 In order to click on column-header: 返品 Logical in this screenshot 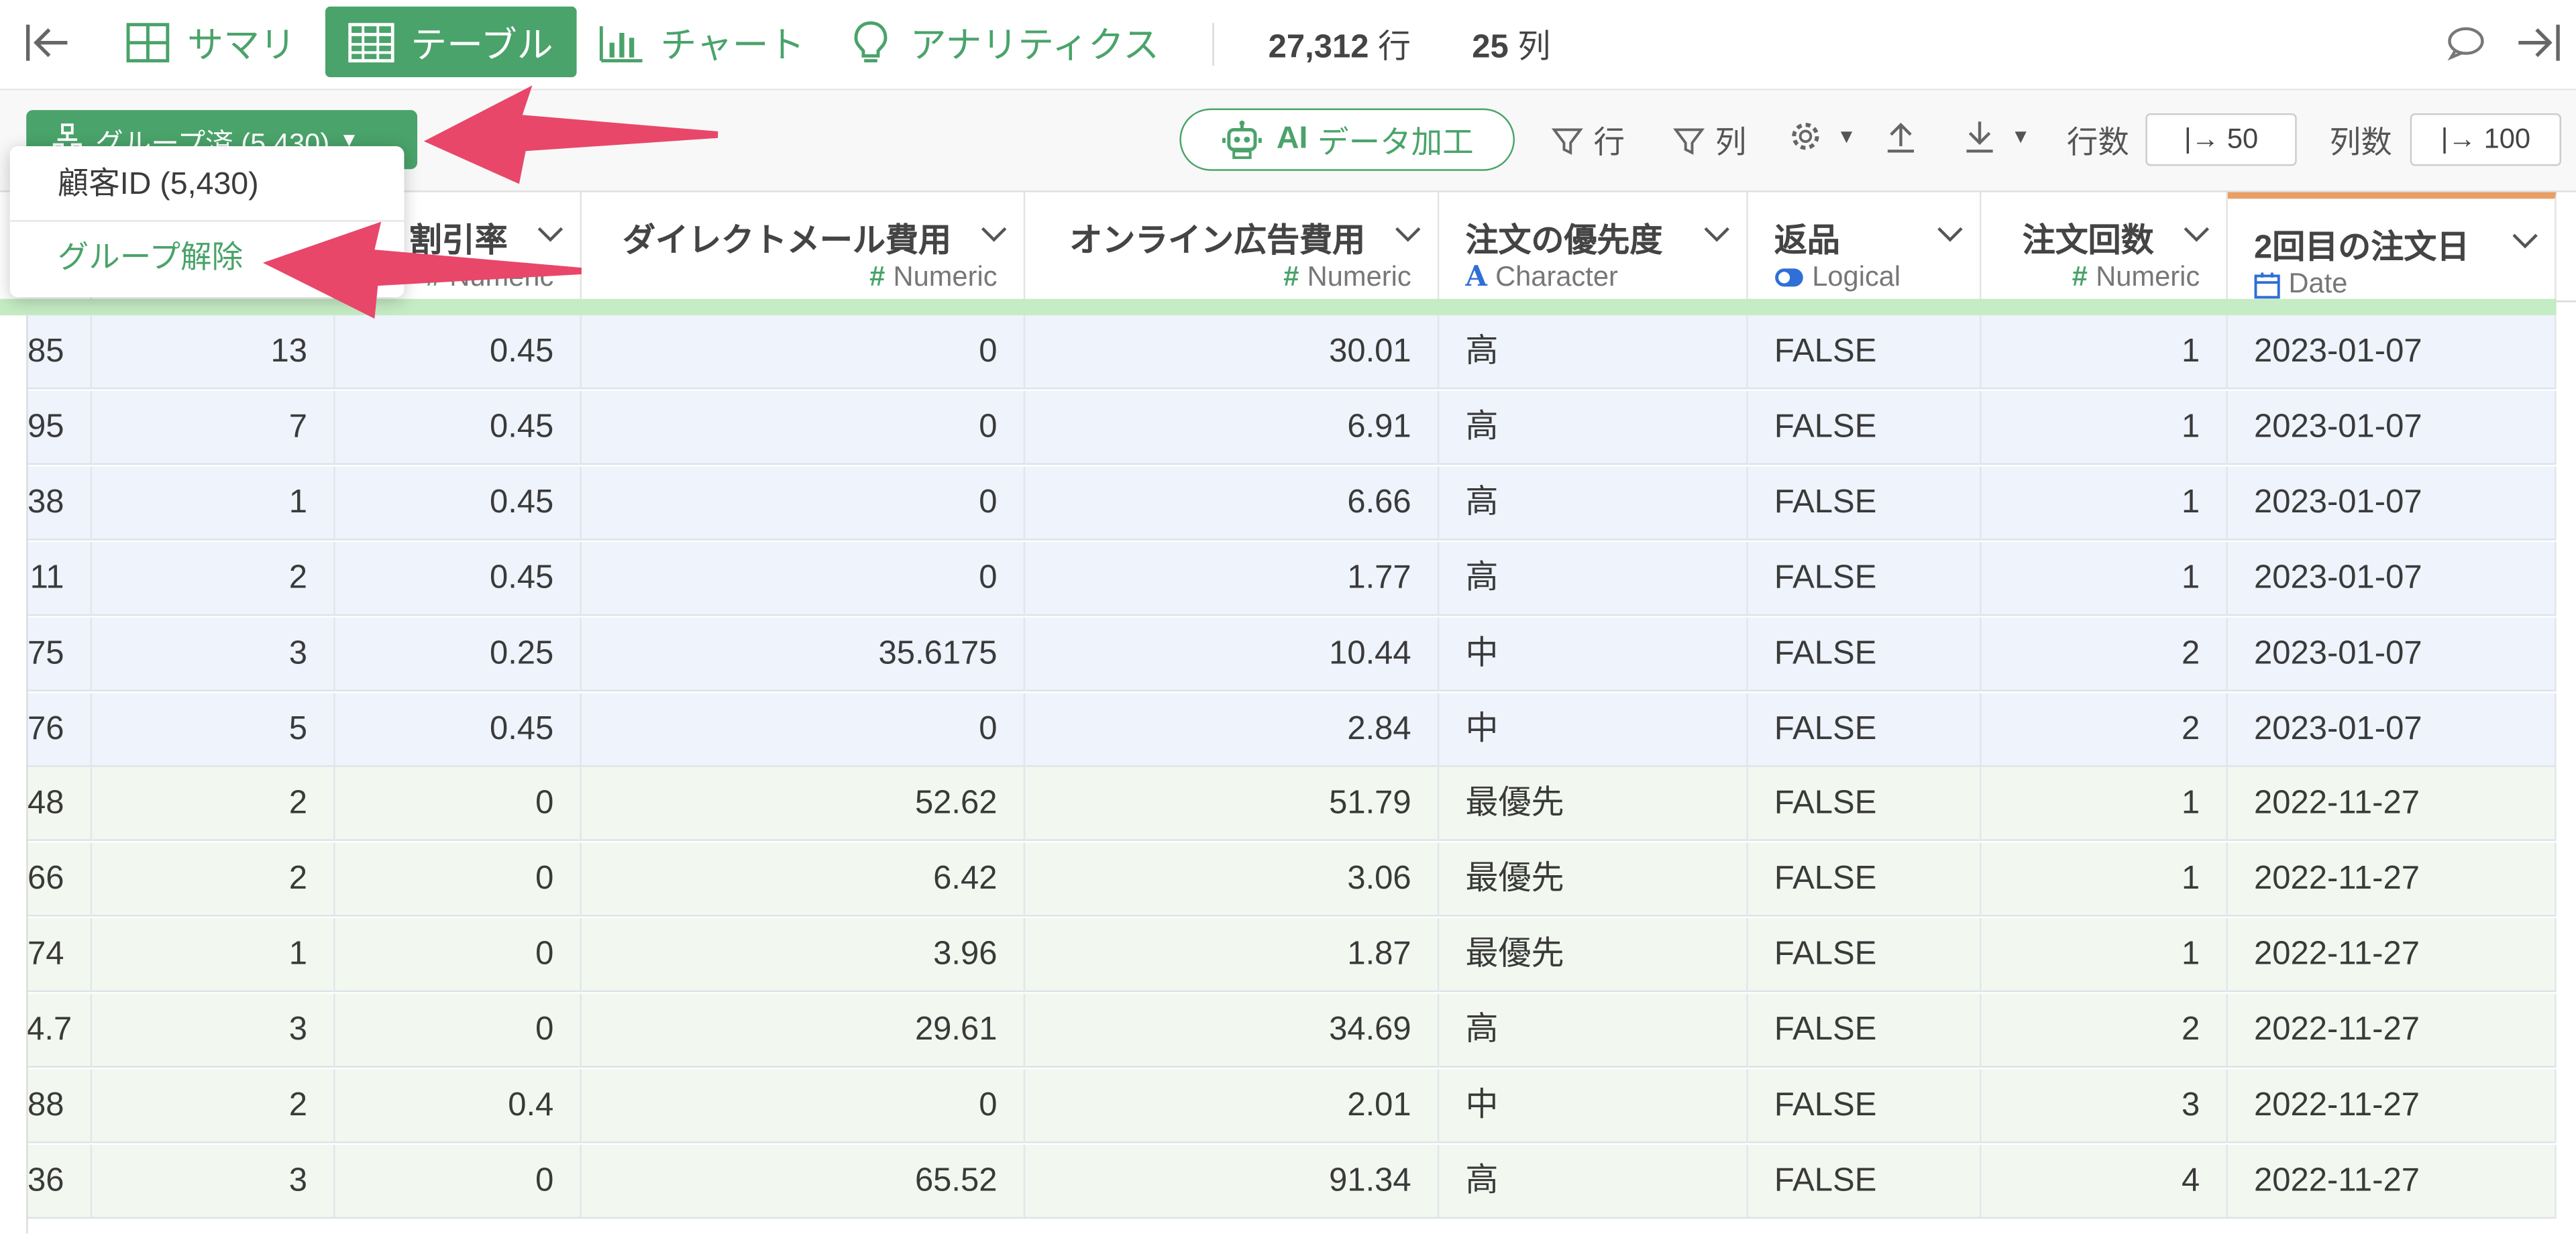, I will do `click(1865, 246)`.